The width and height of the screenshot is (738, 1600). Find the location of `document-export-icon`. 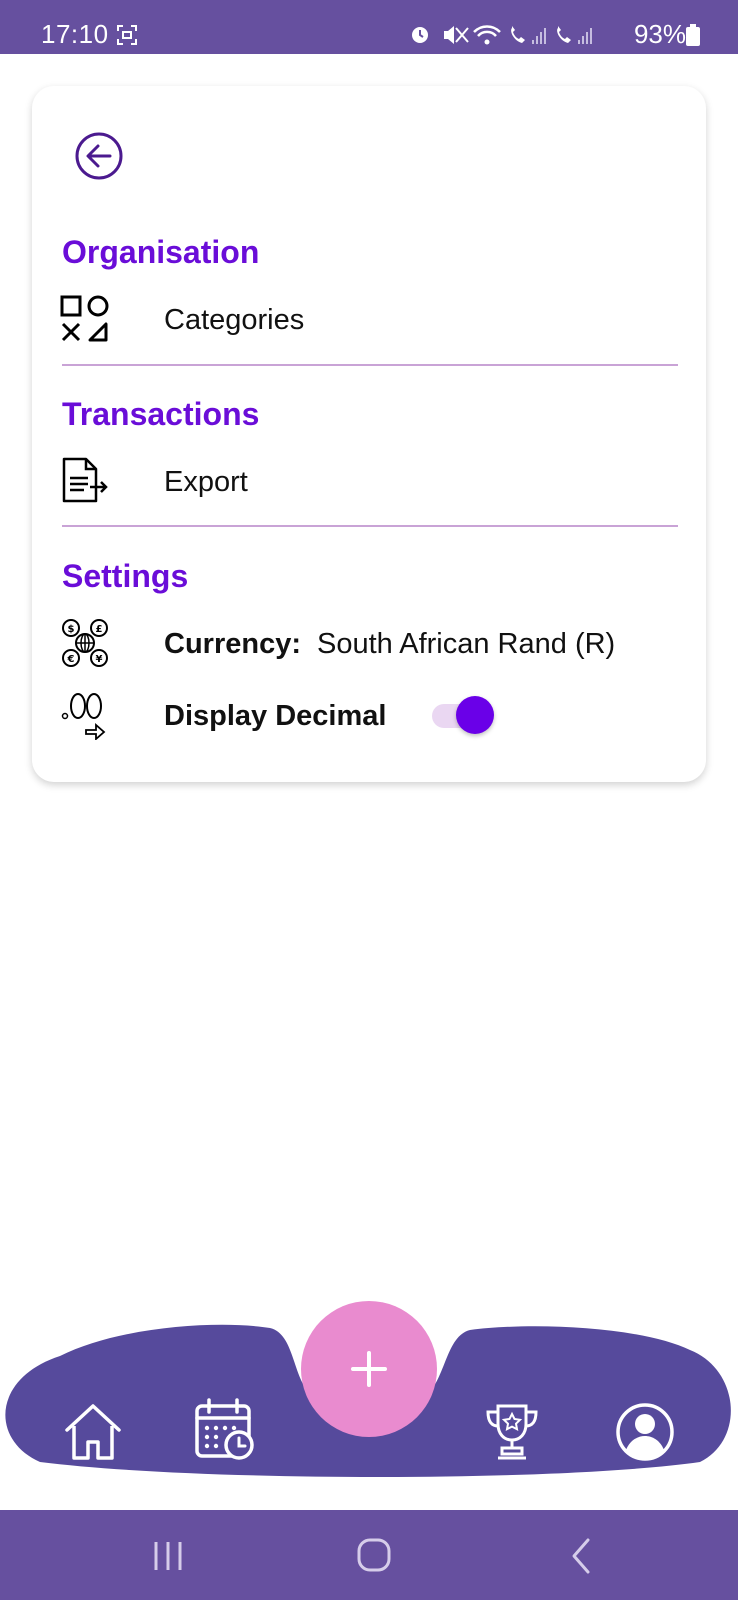

document-export-icon is located at coordinates (85, 480).